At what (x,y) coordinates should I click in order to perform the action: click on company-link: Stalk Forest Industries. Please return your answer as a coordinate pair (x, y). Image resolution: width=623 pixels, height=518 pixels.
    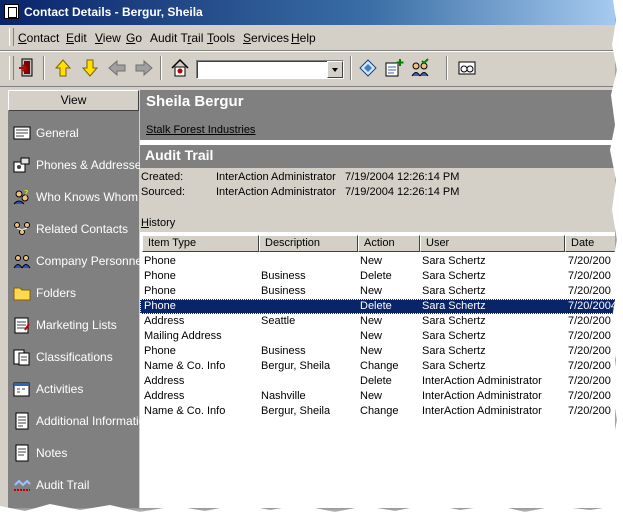
    Looking at the image, I should click on (200, 130).